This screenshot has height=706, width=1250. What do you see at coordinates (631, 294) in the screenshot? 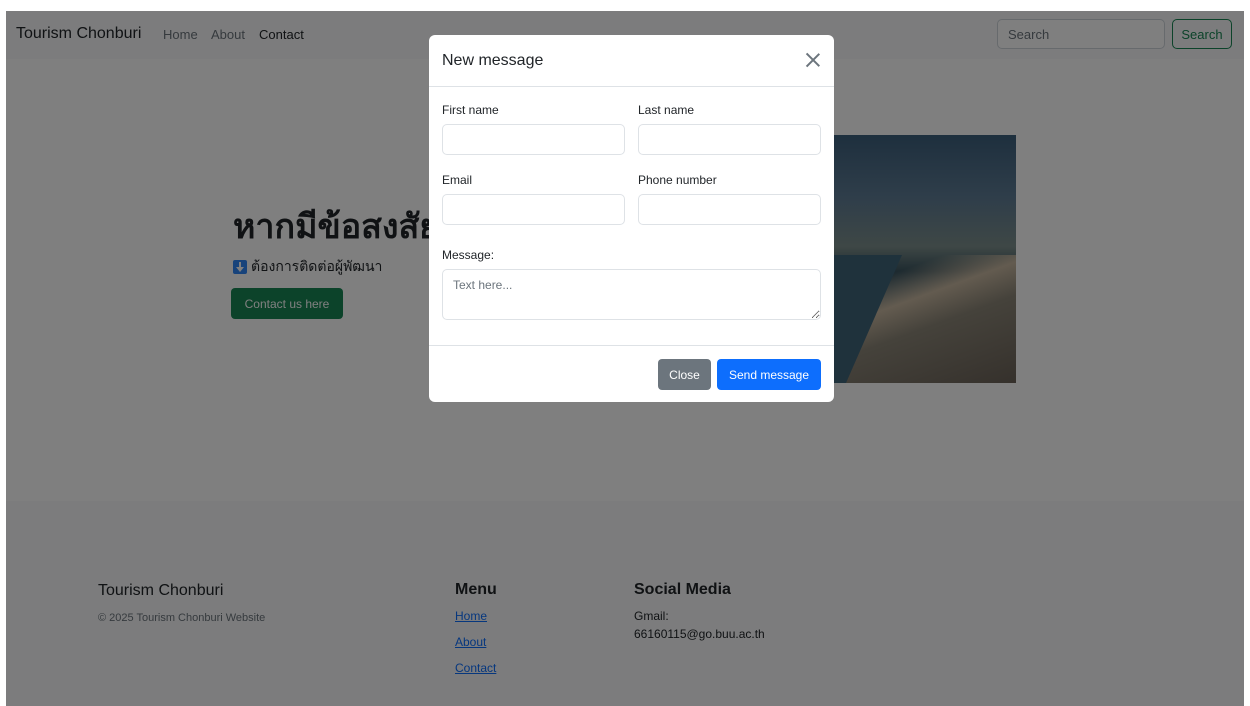
I see `message-textarea` at bounding box center [631, 294].